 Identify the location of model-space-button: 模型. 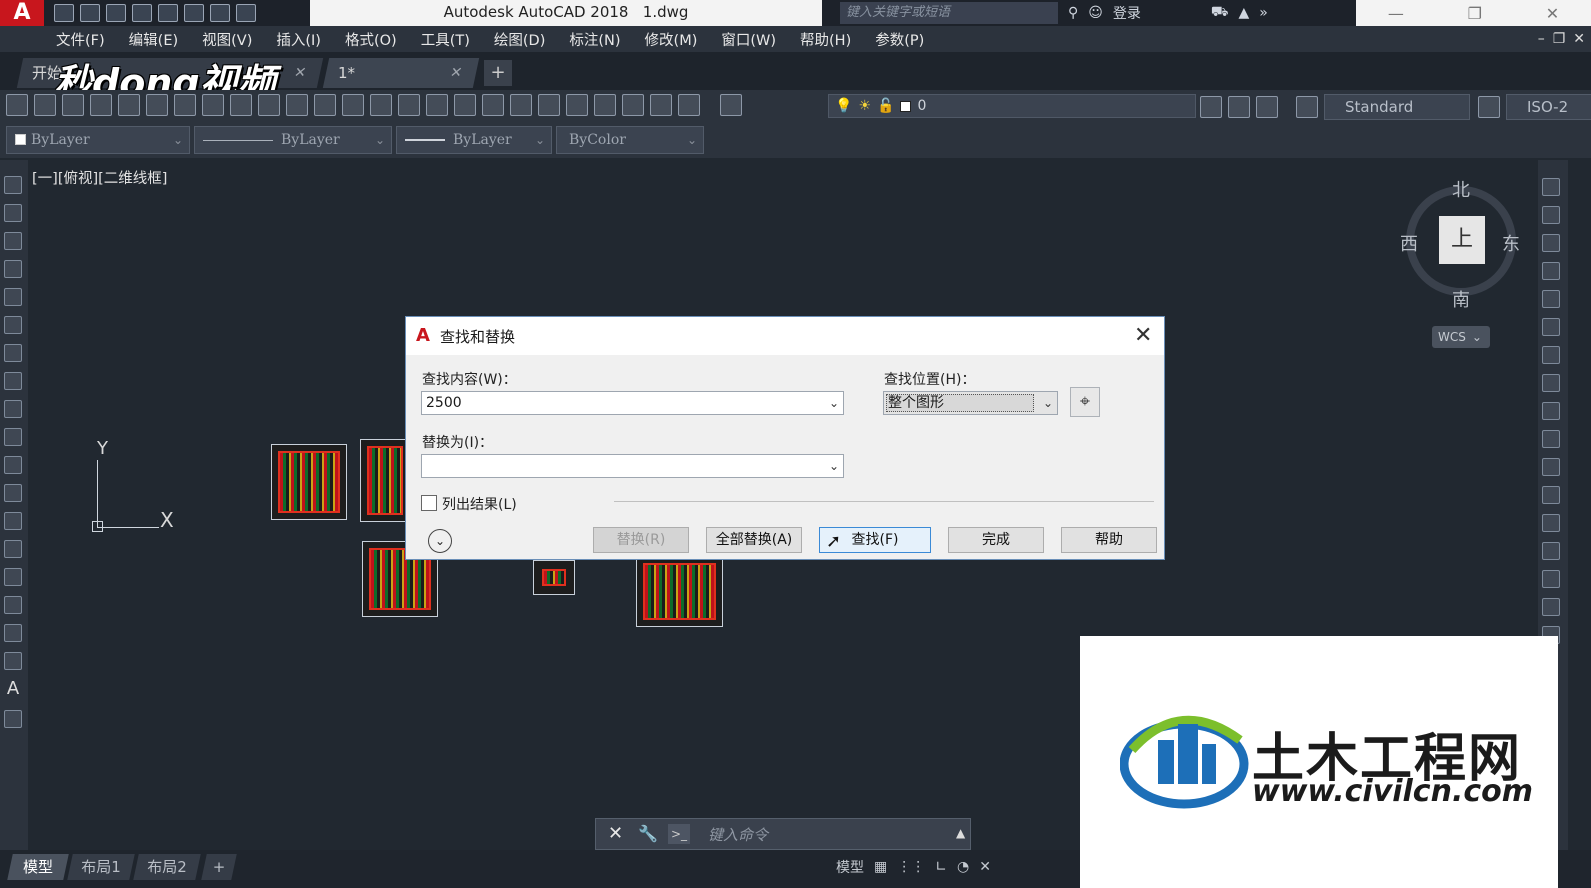
(850, 867).